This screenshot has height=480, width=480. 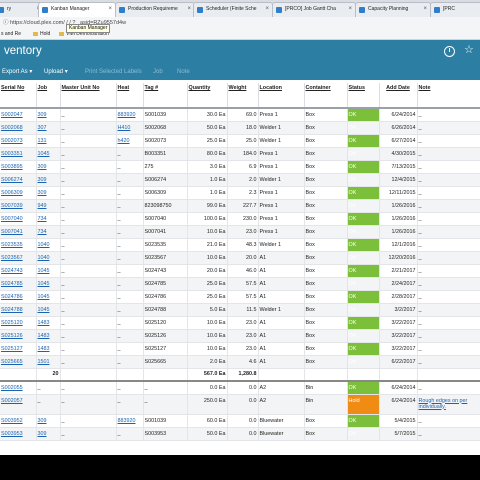 What do you see at coordinates (48, 362) in the screenshot?
I see `job-link: 1501` at bounding box center [48, 362].